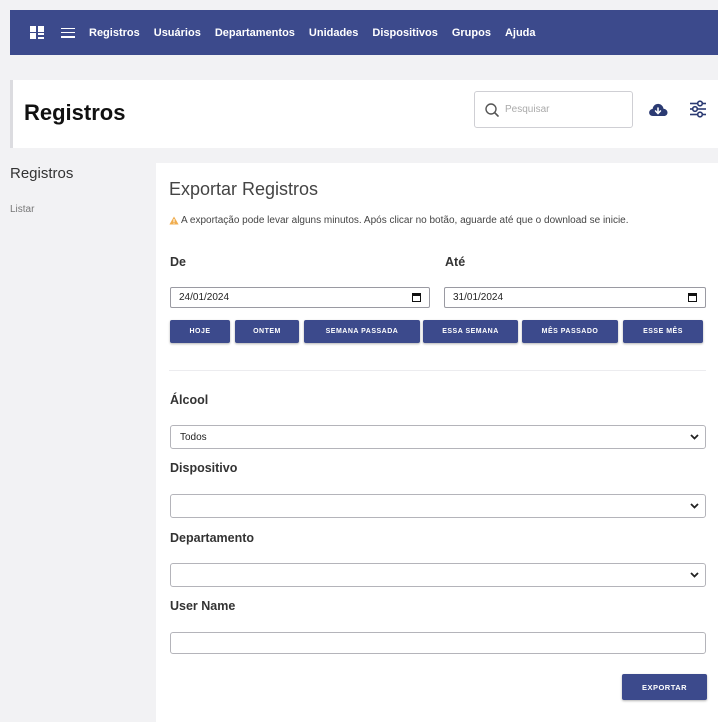  I want to click on search-icon, so click(492, 109).